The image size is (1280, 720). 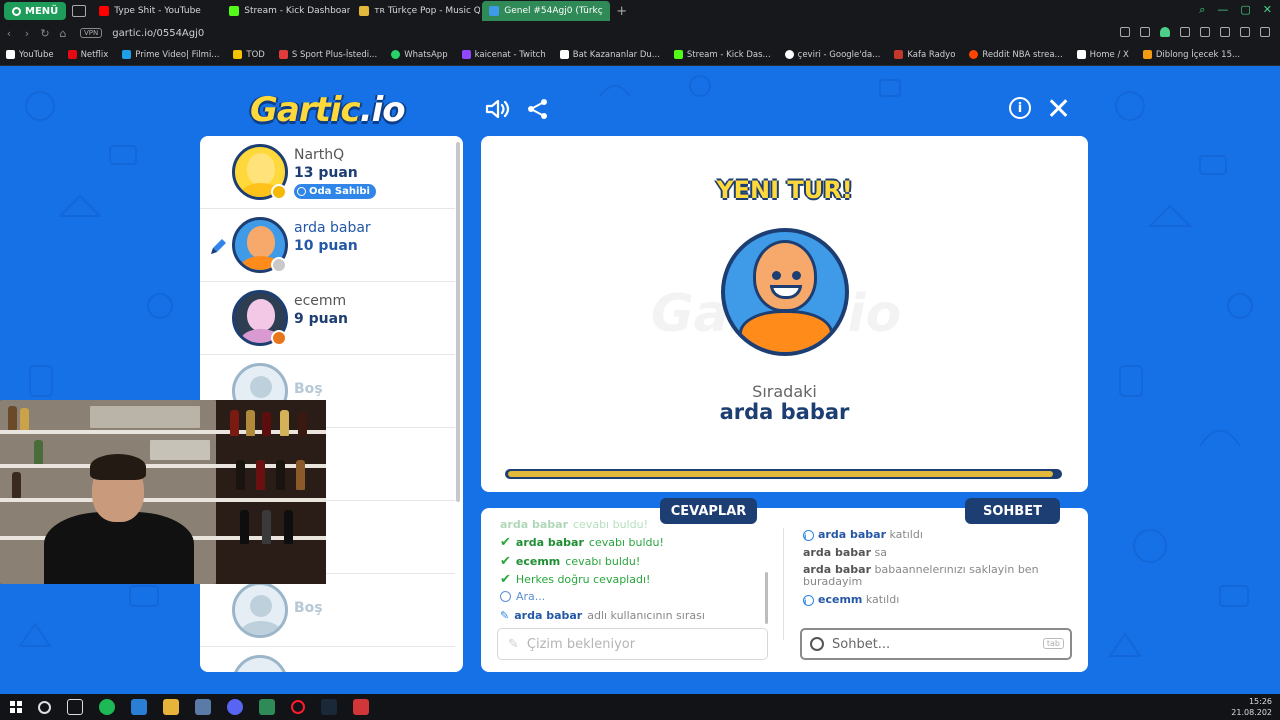 What do you see at coordinates (139, 707) in the screenshot?
I see `outlook-icon` at bounding box center [139, 707].